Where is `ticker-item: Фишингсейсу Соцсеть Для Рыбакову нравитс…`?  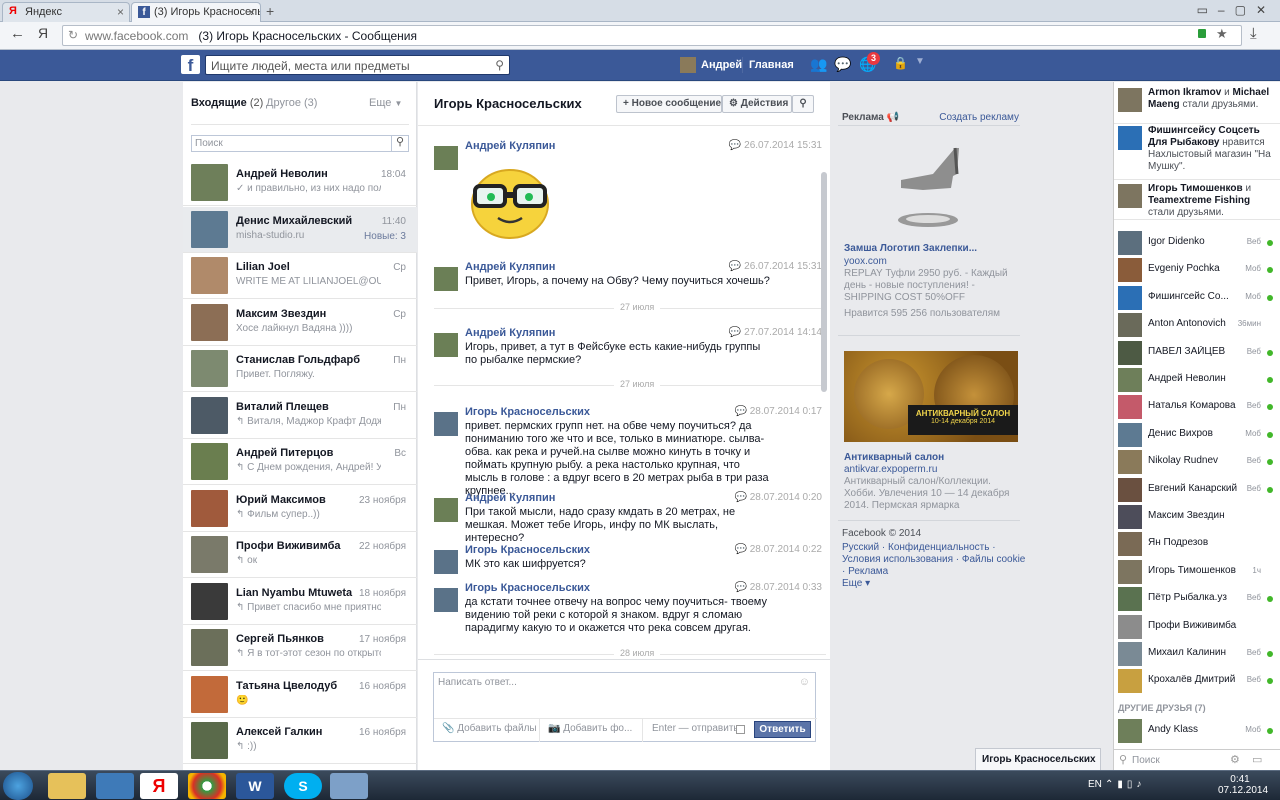
ticker-item: Фишингсейсу Соцсеть Для Рыбакову нравитс… is located at coordinates (1197, 152).